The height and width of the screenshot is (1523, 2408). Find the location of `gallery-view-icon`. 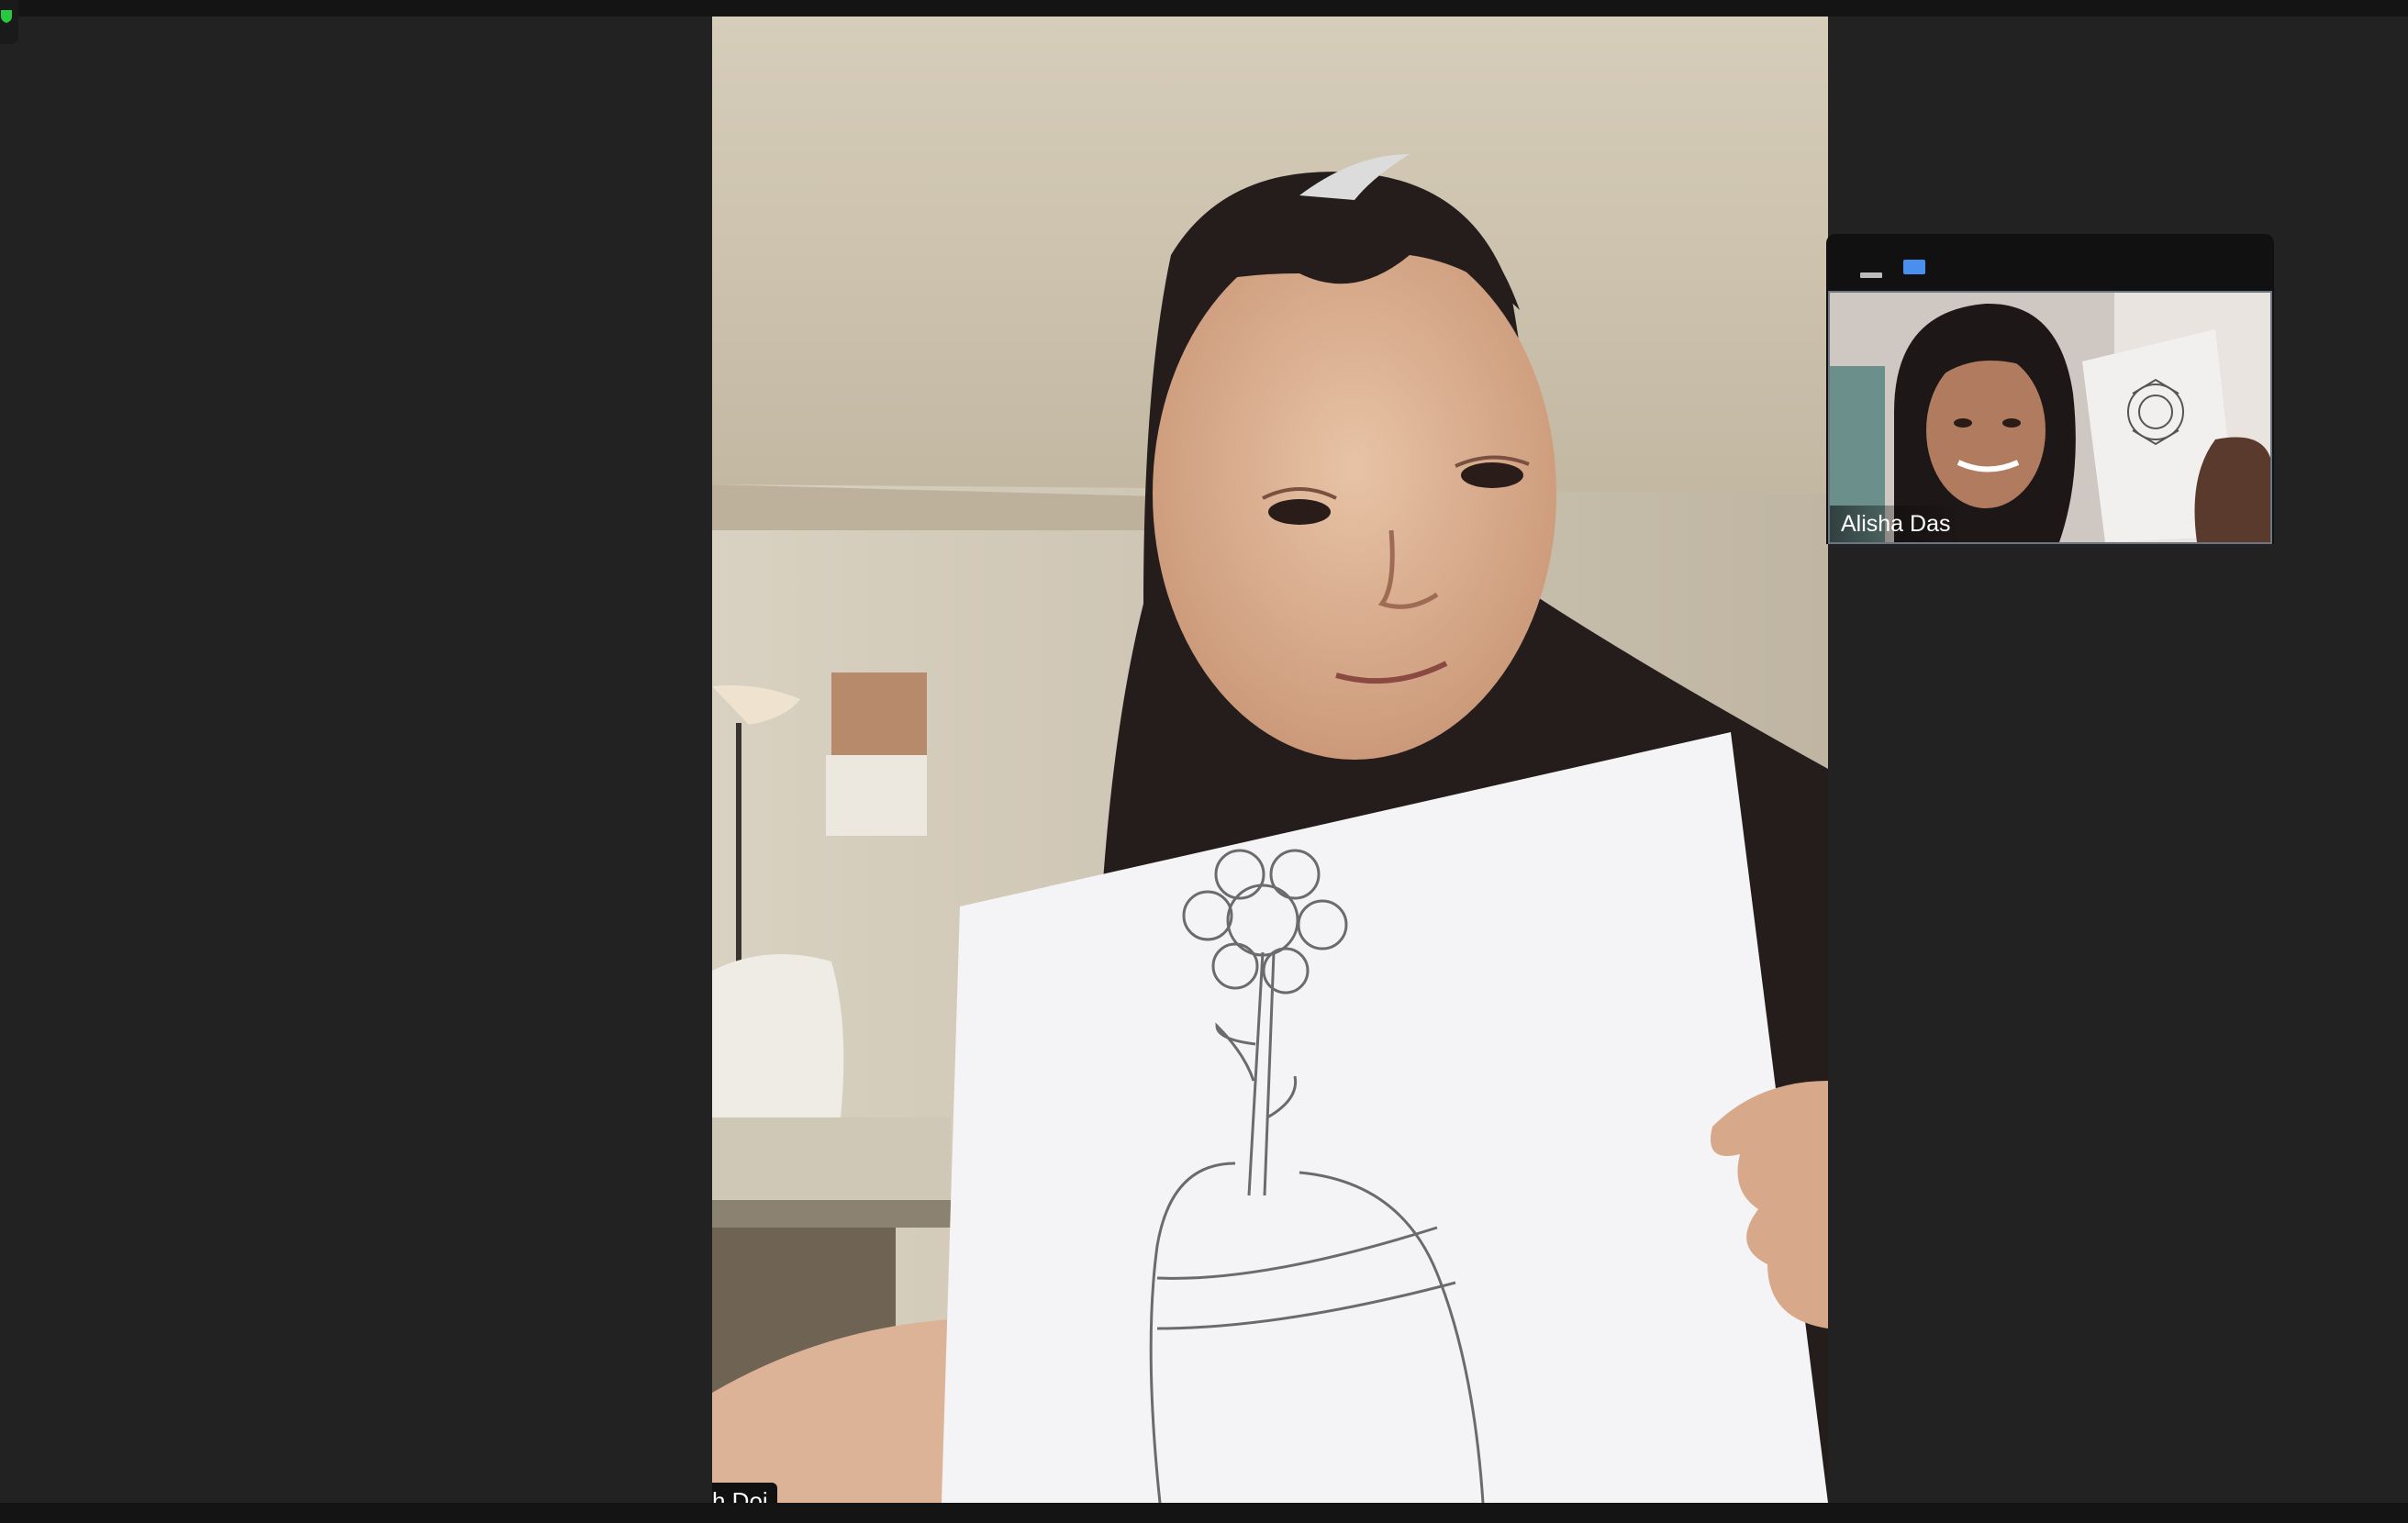

gallery-view-icon is located at coordinates (1914, 267).